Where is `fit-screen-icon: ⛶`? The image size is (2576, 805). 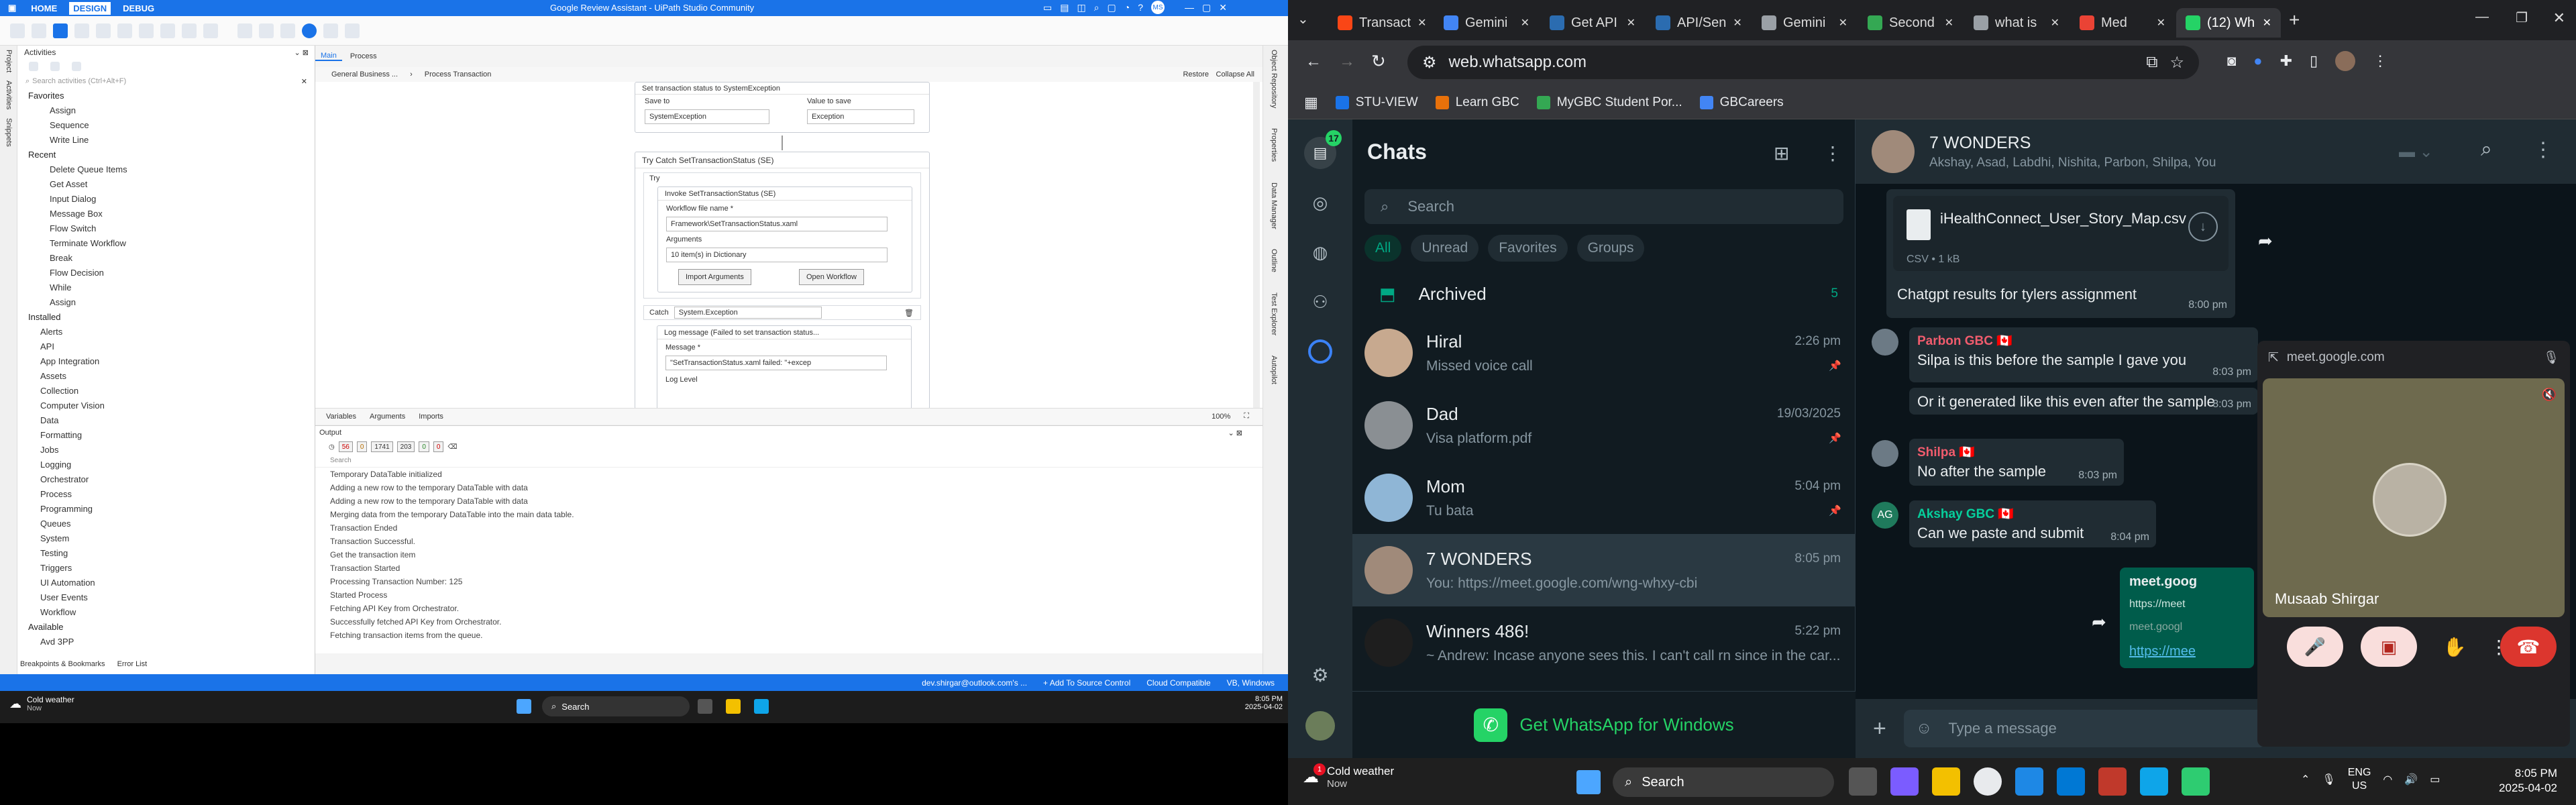
fit-screen-icon: ⛶ is located at coordinates (1246, 416).